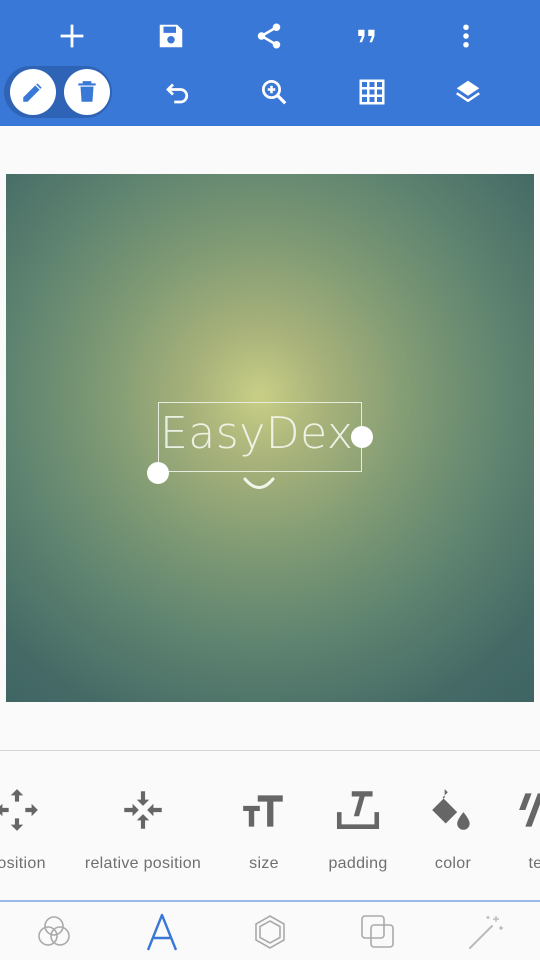 The height and width of the screenshot is (960, 540). Describe the element at coordinates (19, 810) in the screenshot. I see `move-arrows-icon` at that location.